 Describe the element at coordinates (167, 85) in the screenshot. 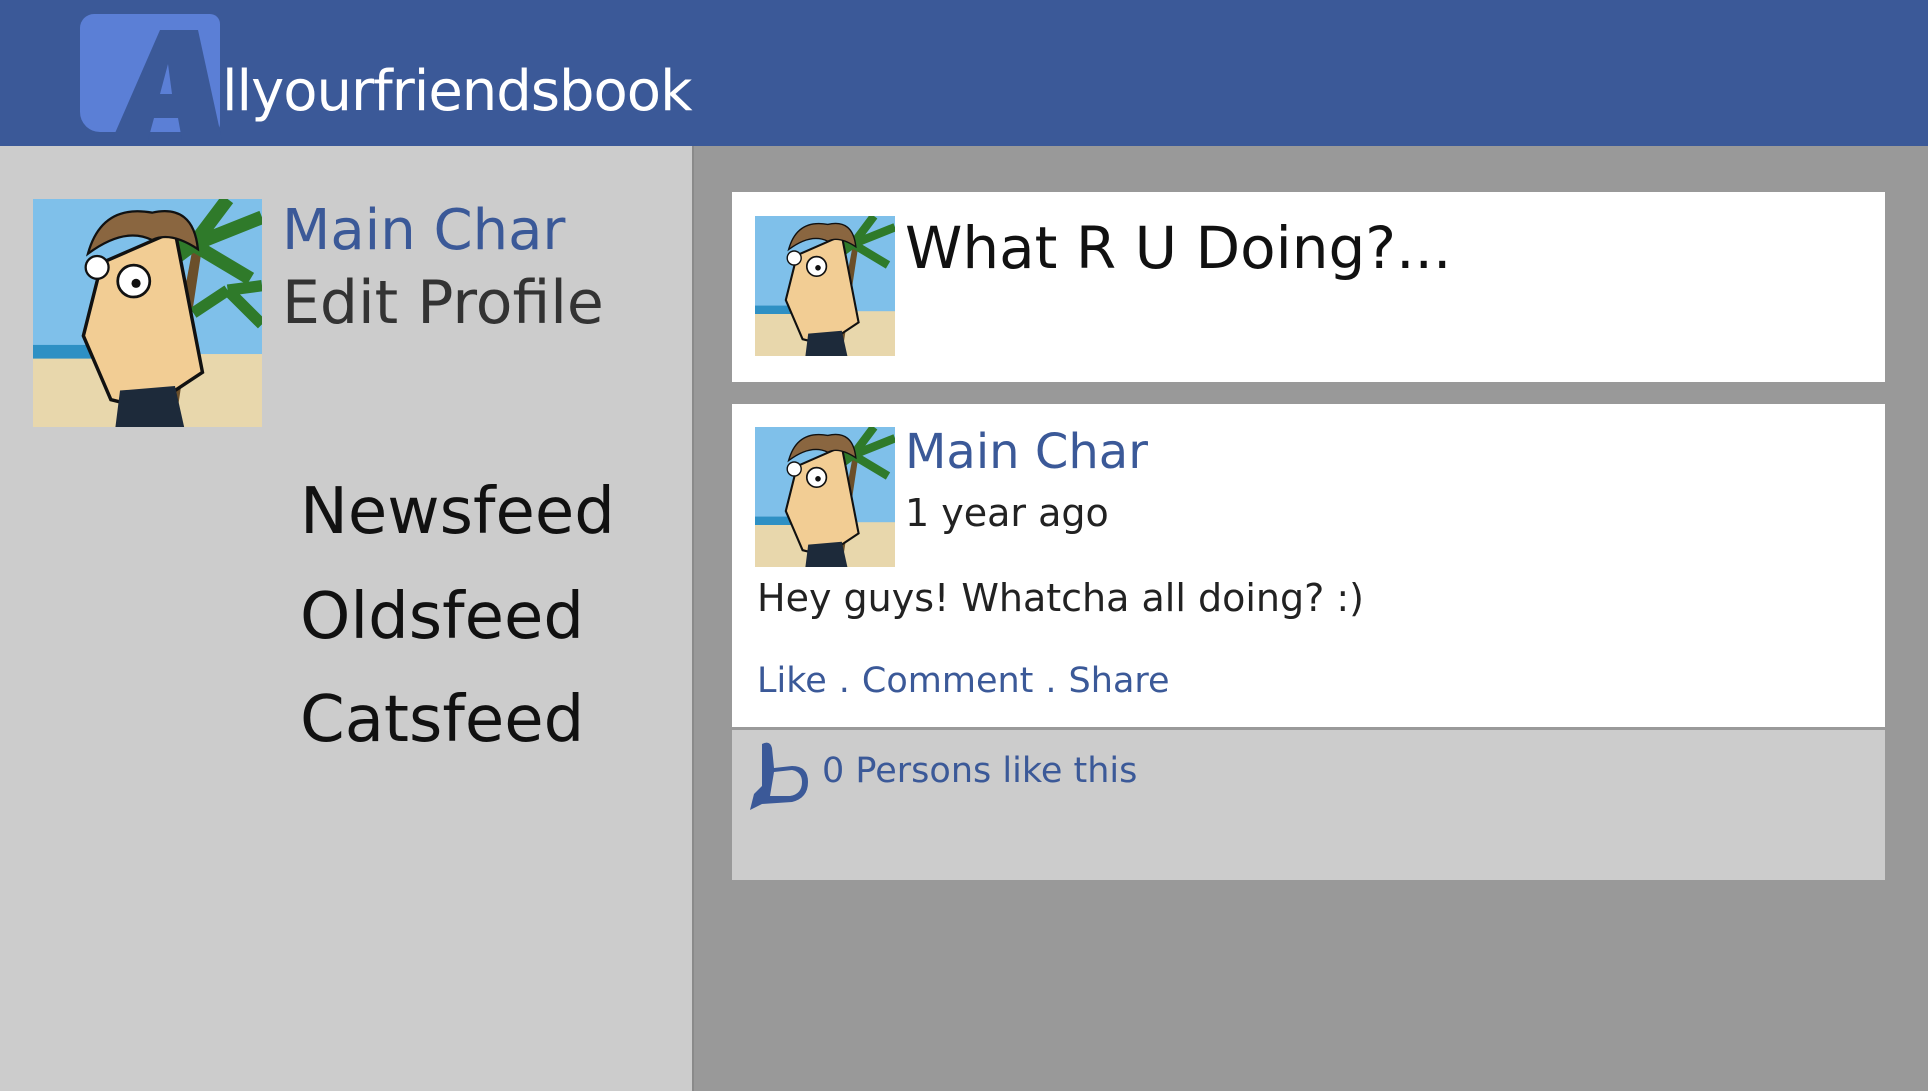

I see `logo-letter-icon` at that location.